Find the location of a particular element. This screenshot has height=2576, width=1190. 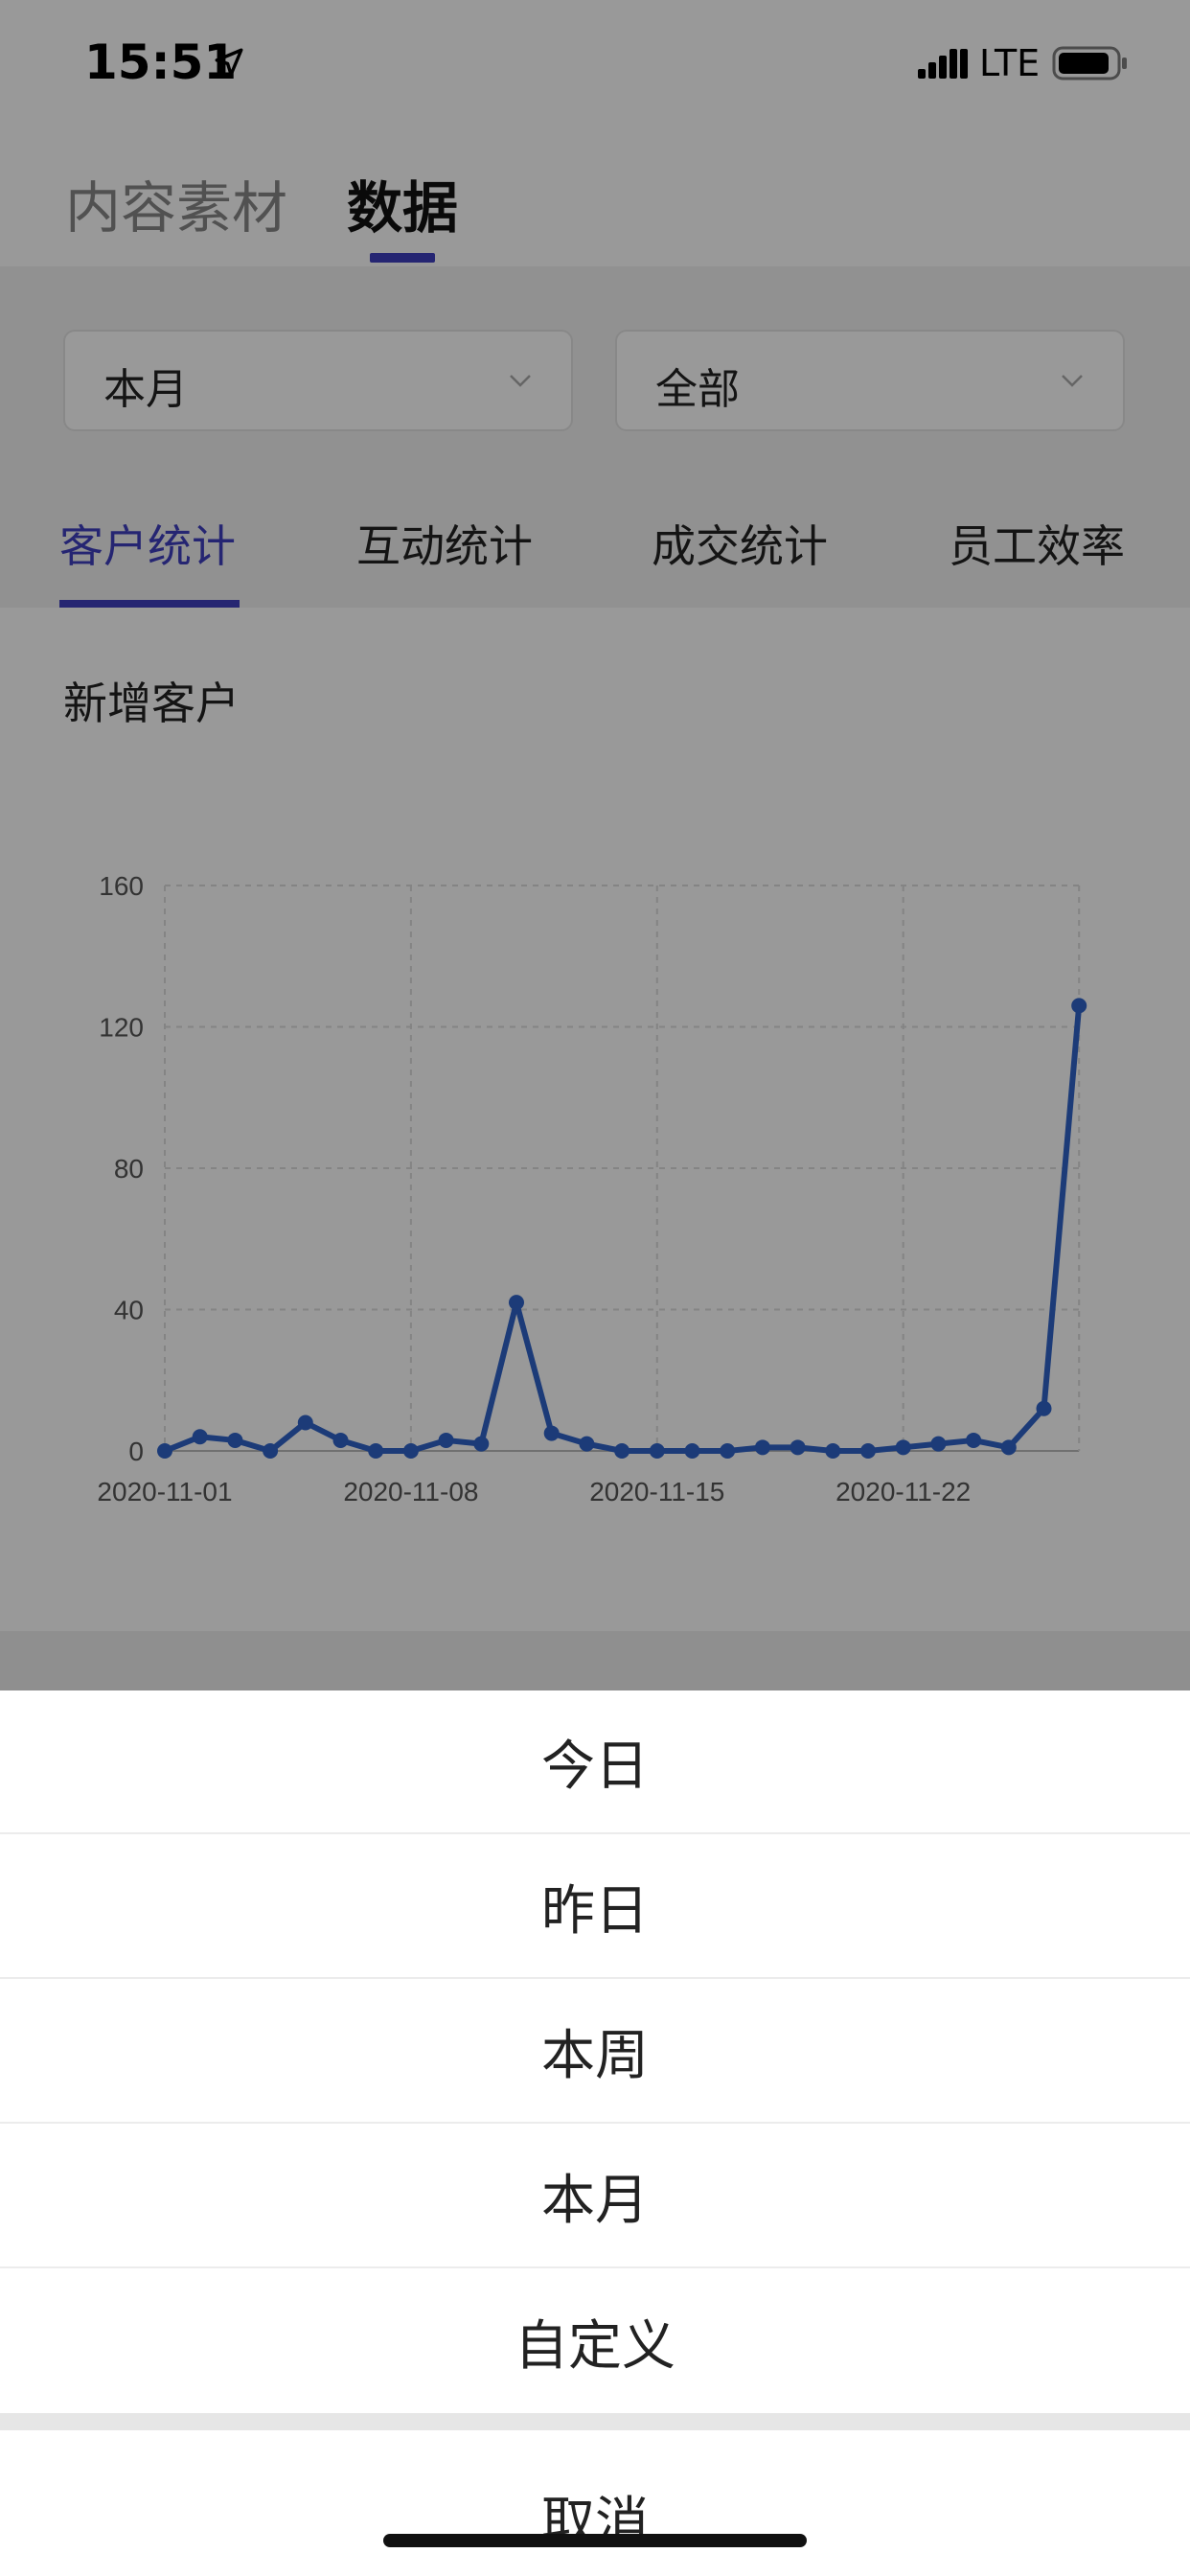

option-this-month: 本月 is located at coordinates (595, 2196).